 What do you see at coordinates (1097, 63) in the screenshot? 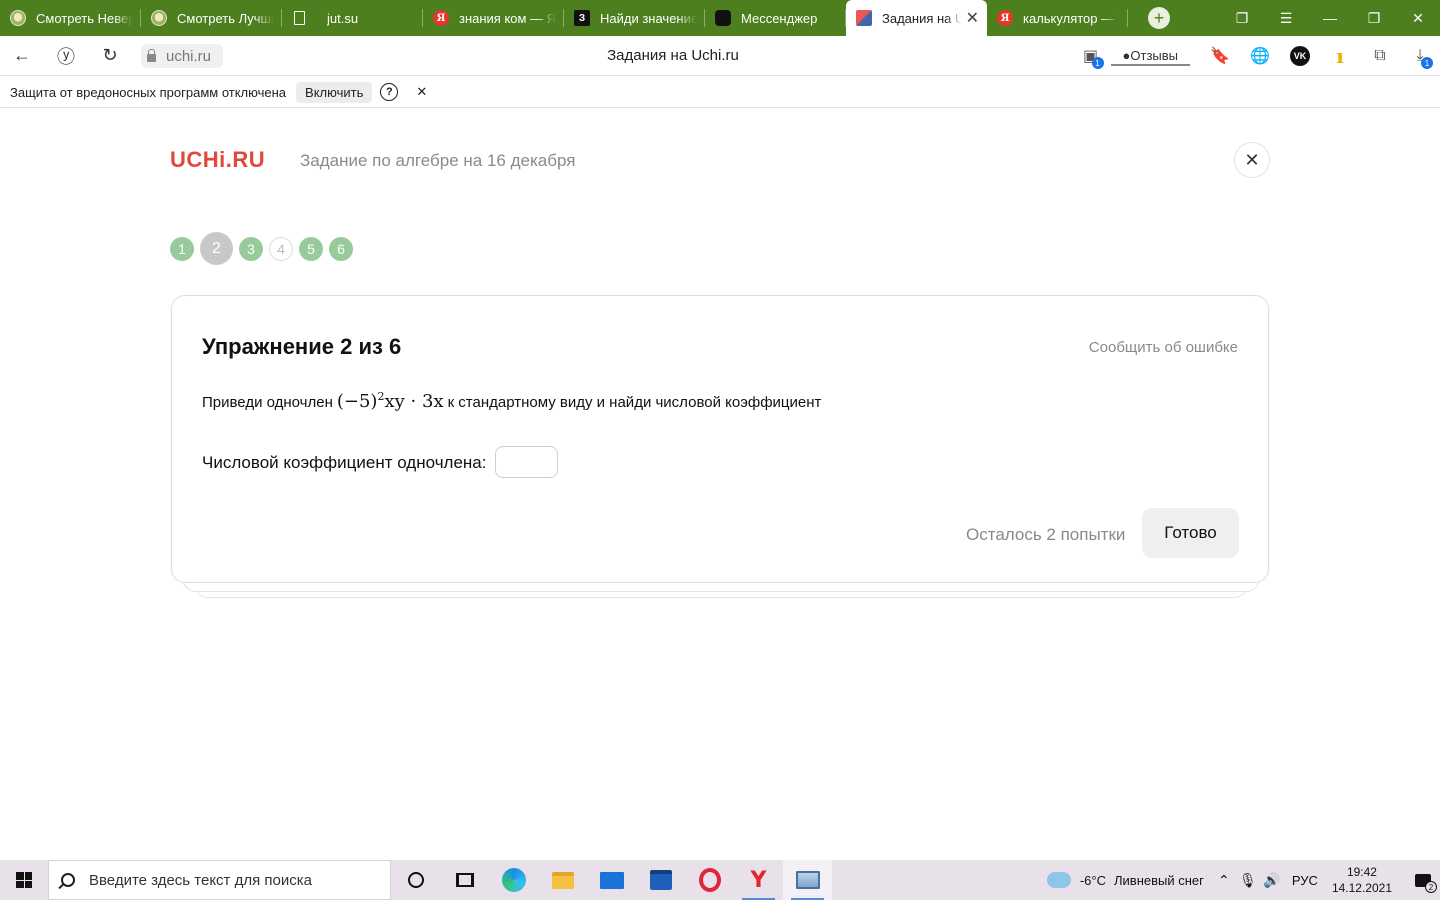
I see `tab-count-badge: 1` at bounding box center [1097, 63].